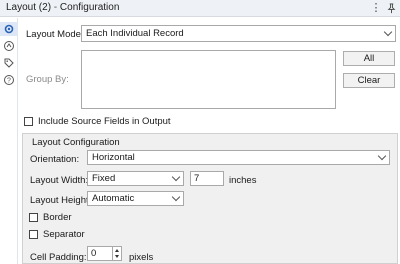 This screenshot has width=400, height=264. What do you see at coordinates (391, 8) in the screenshot?
I see `pin-icon` at bounding box center [391, 8].